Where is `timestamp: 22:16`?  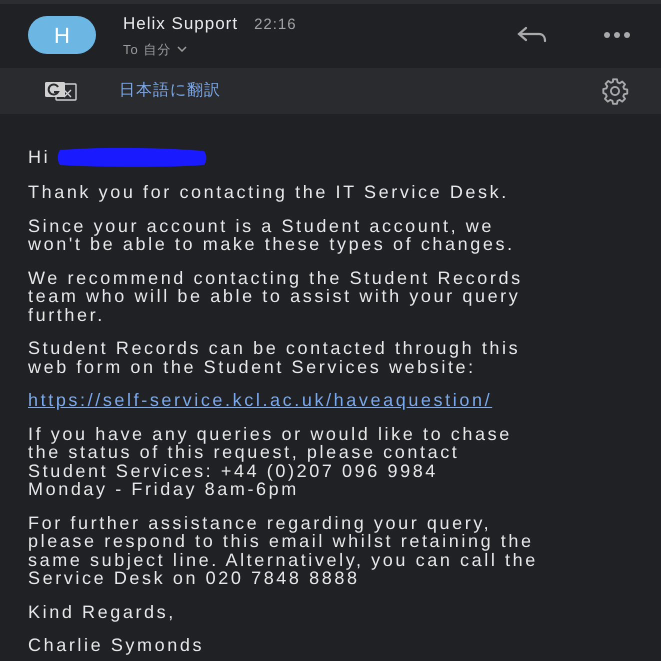
timestamp: 22:16 is located at coordinates (275, 25).